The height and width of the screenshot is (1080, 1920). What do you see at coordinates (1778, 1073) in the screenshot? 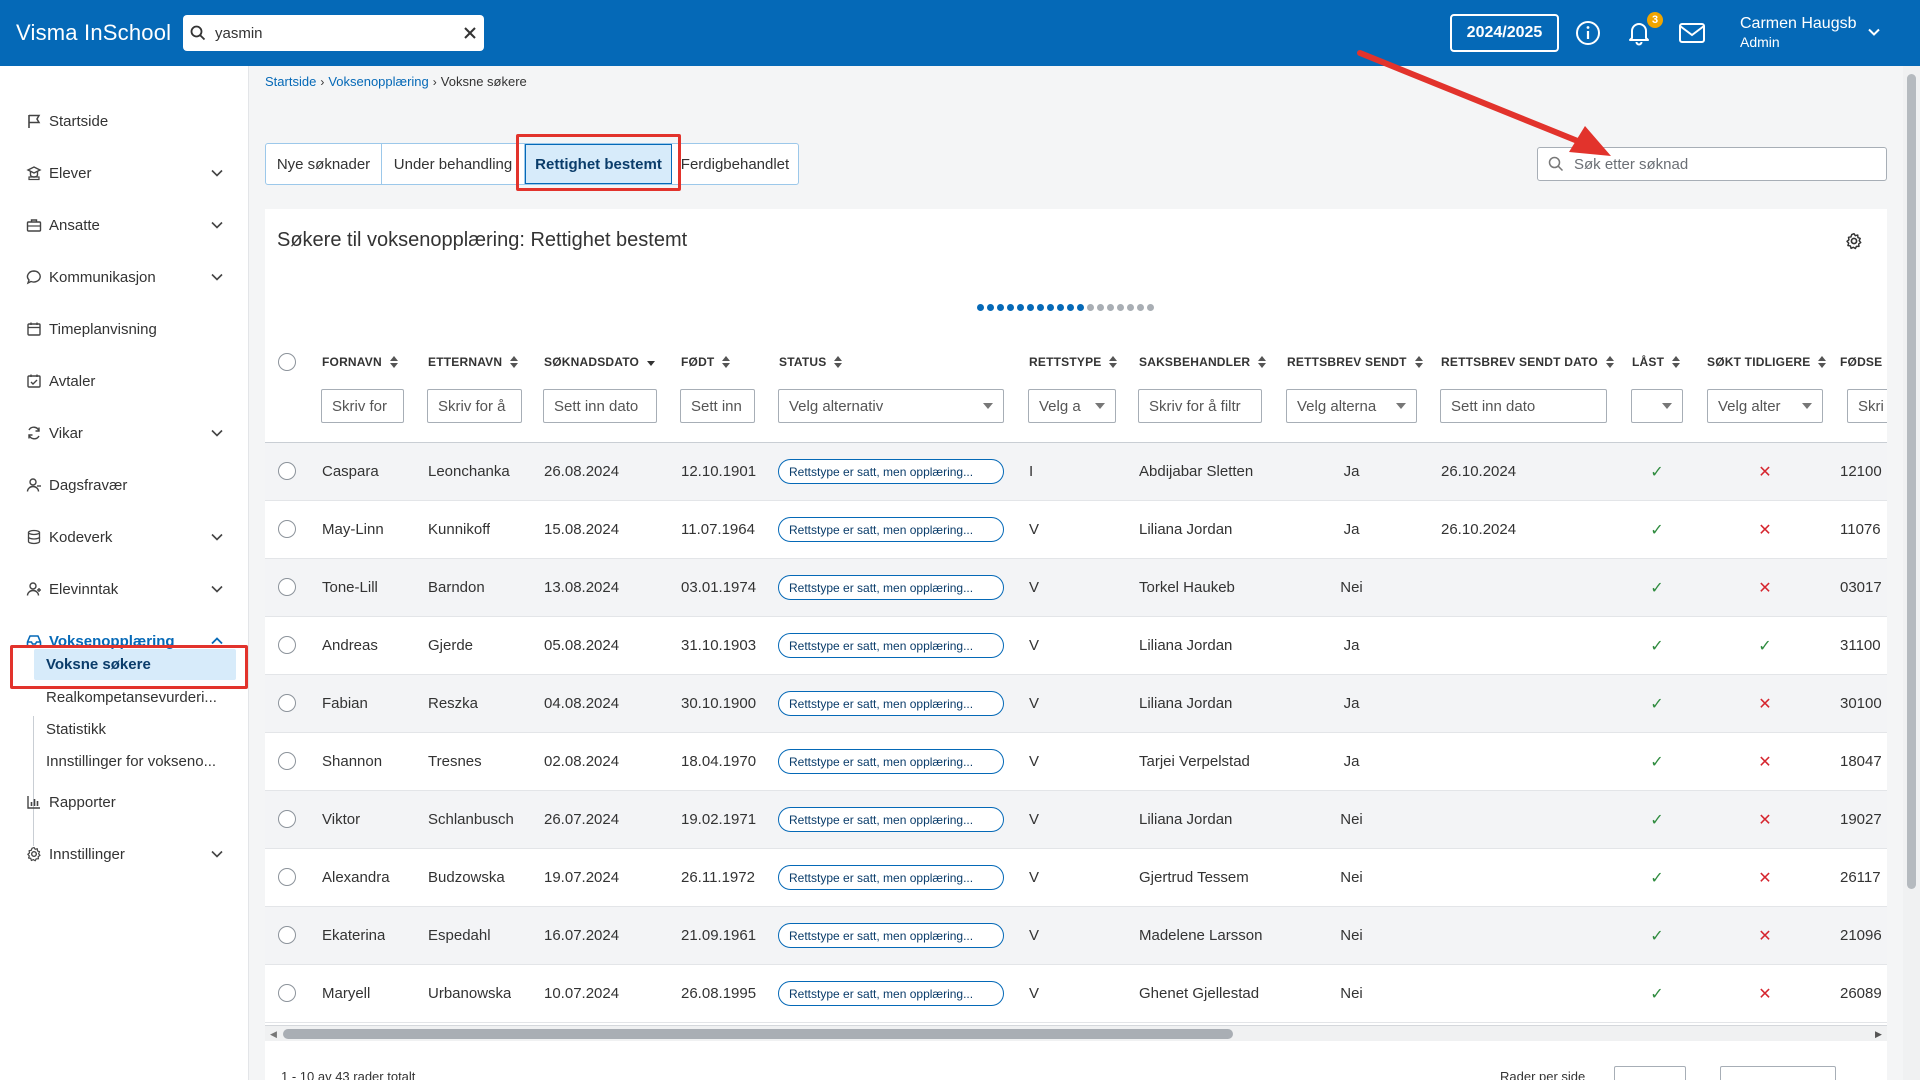
I see `page-navigation` at bounding box center [1778, 1073].